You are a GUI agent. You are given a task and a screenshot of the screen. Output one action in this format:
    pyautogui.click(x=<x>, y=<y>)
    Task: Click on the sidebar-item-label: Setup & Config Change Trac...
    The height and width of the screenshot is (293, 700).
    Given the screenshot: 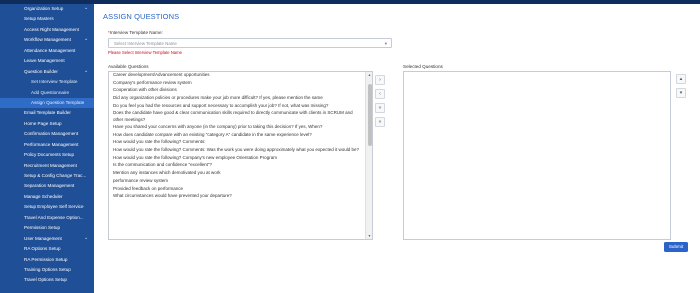 What is the action you would take?
    pyautogui.click(x=55, y=175)
    